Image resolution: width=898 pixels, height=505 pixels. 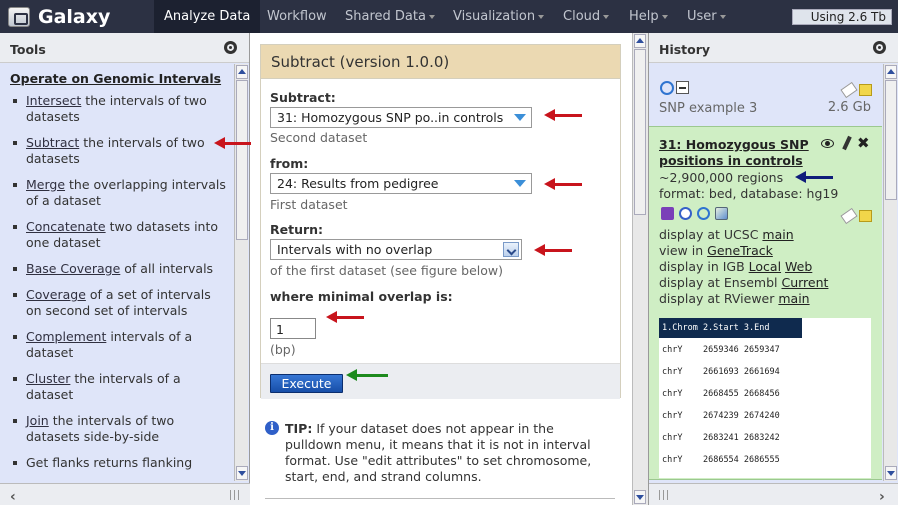 I want to click on overlap-label: where minimal overlap is:, so click(x=361, y=296).